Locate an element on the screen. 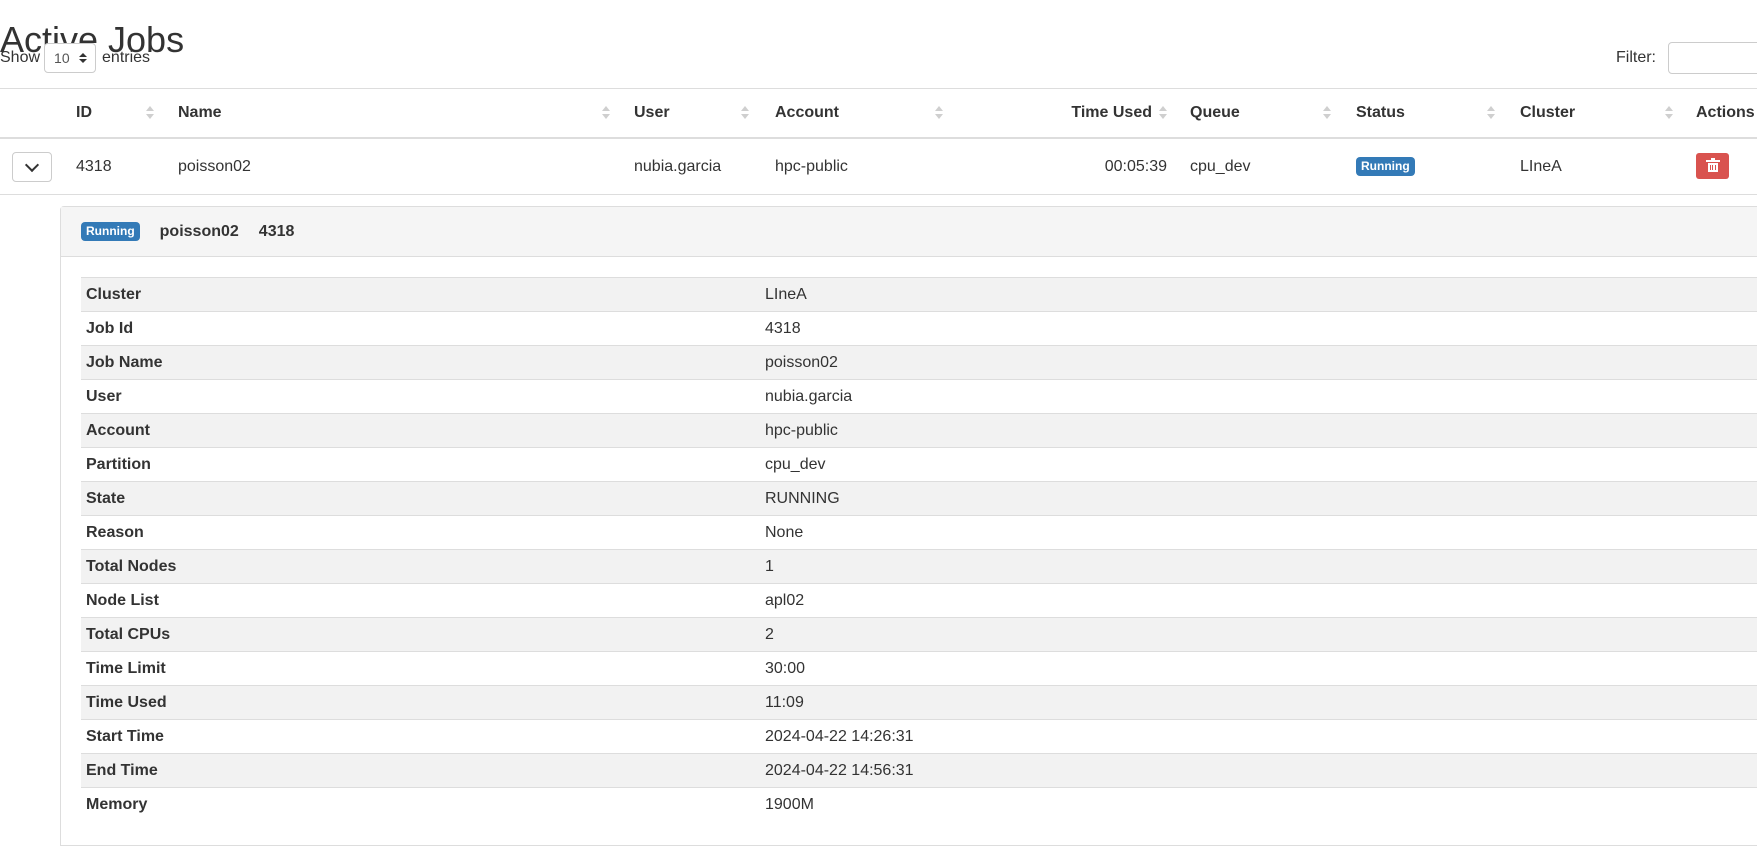  select-arrows-icon is located at coordinates (83, 58).